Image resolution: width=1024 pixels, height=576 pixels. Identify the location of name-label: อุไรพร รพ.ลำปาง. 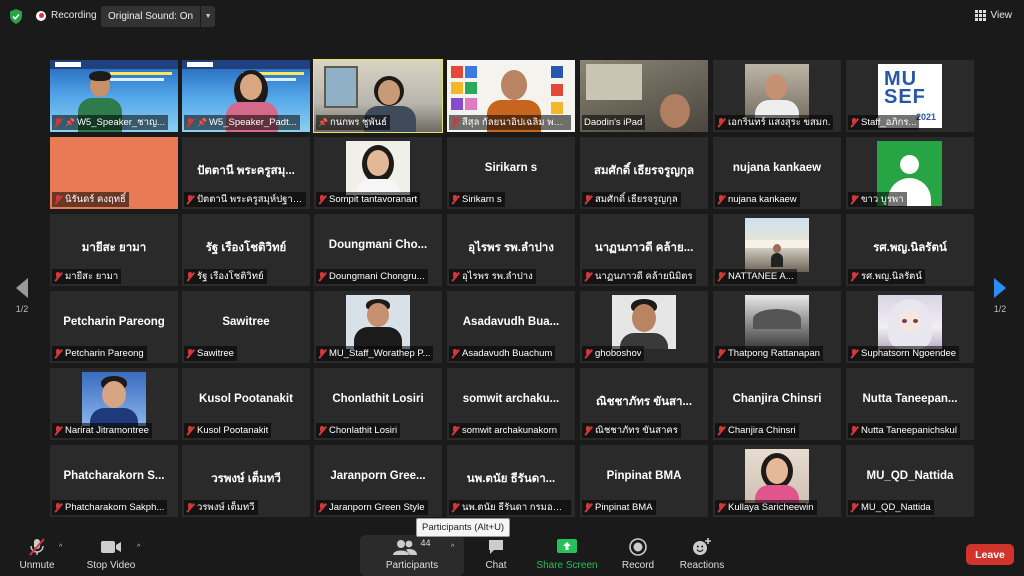
(492, 276).